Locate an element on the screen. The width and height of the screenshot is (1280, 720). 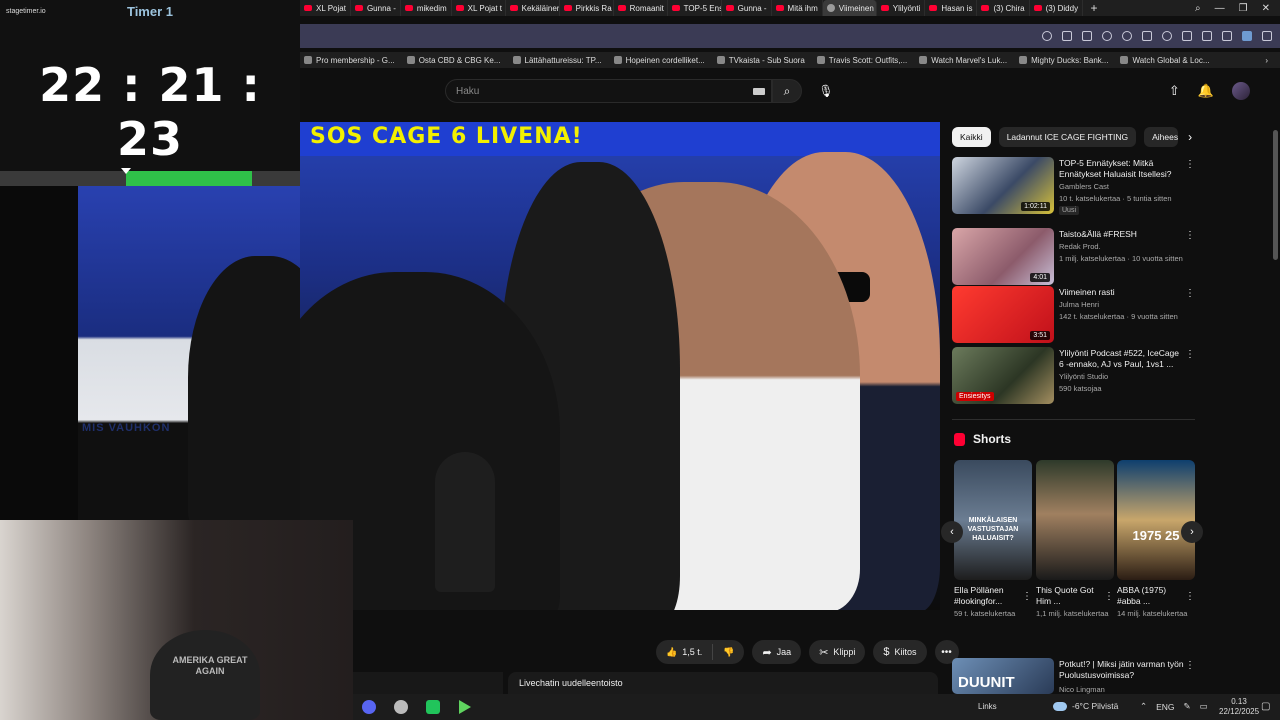
browser-tab: Kekäläinen is located at coordinates (533, 8).